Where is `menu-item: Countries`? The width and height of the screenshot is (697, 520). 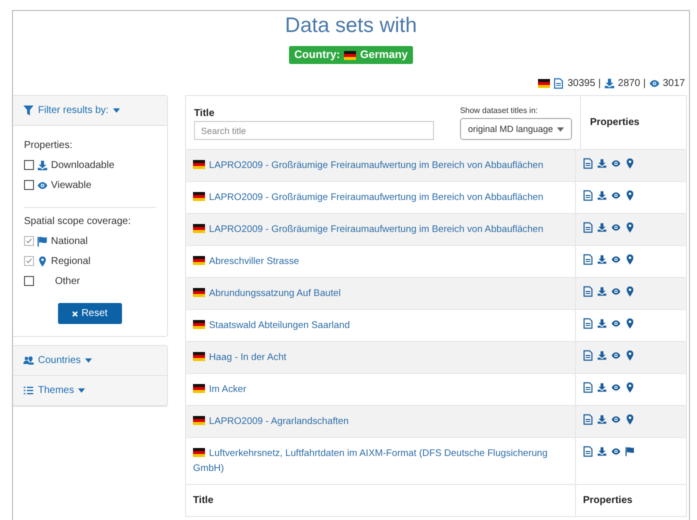 menu-item: Countries is located at coordinates (90, 361).